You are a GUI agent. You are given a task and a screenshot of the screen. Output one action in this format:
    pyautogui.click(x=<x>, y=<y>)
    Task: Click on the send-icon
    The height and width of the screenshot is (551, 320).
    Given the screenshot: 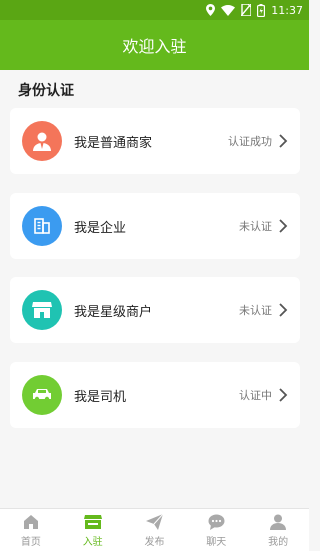 What is the action you would take?
    pyautogui.click(x=154, y=522)
    